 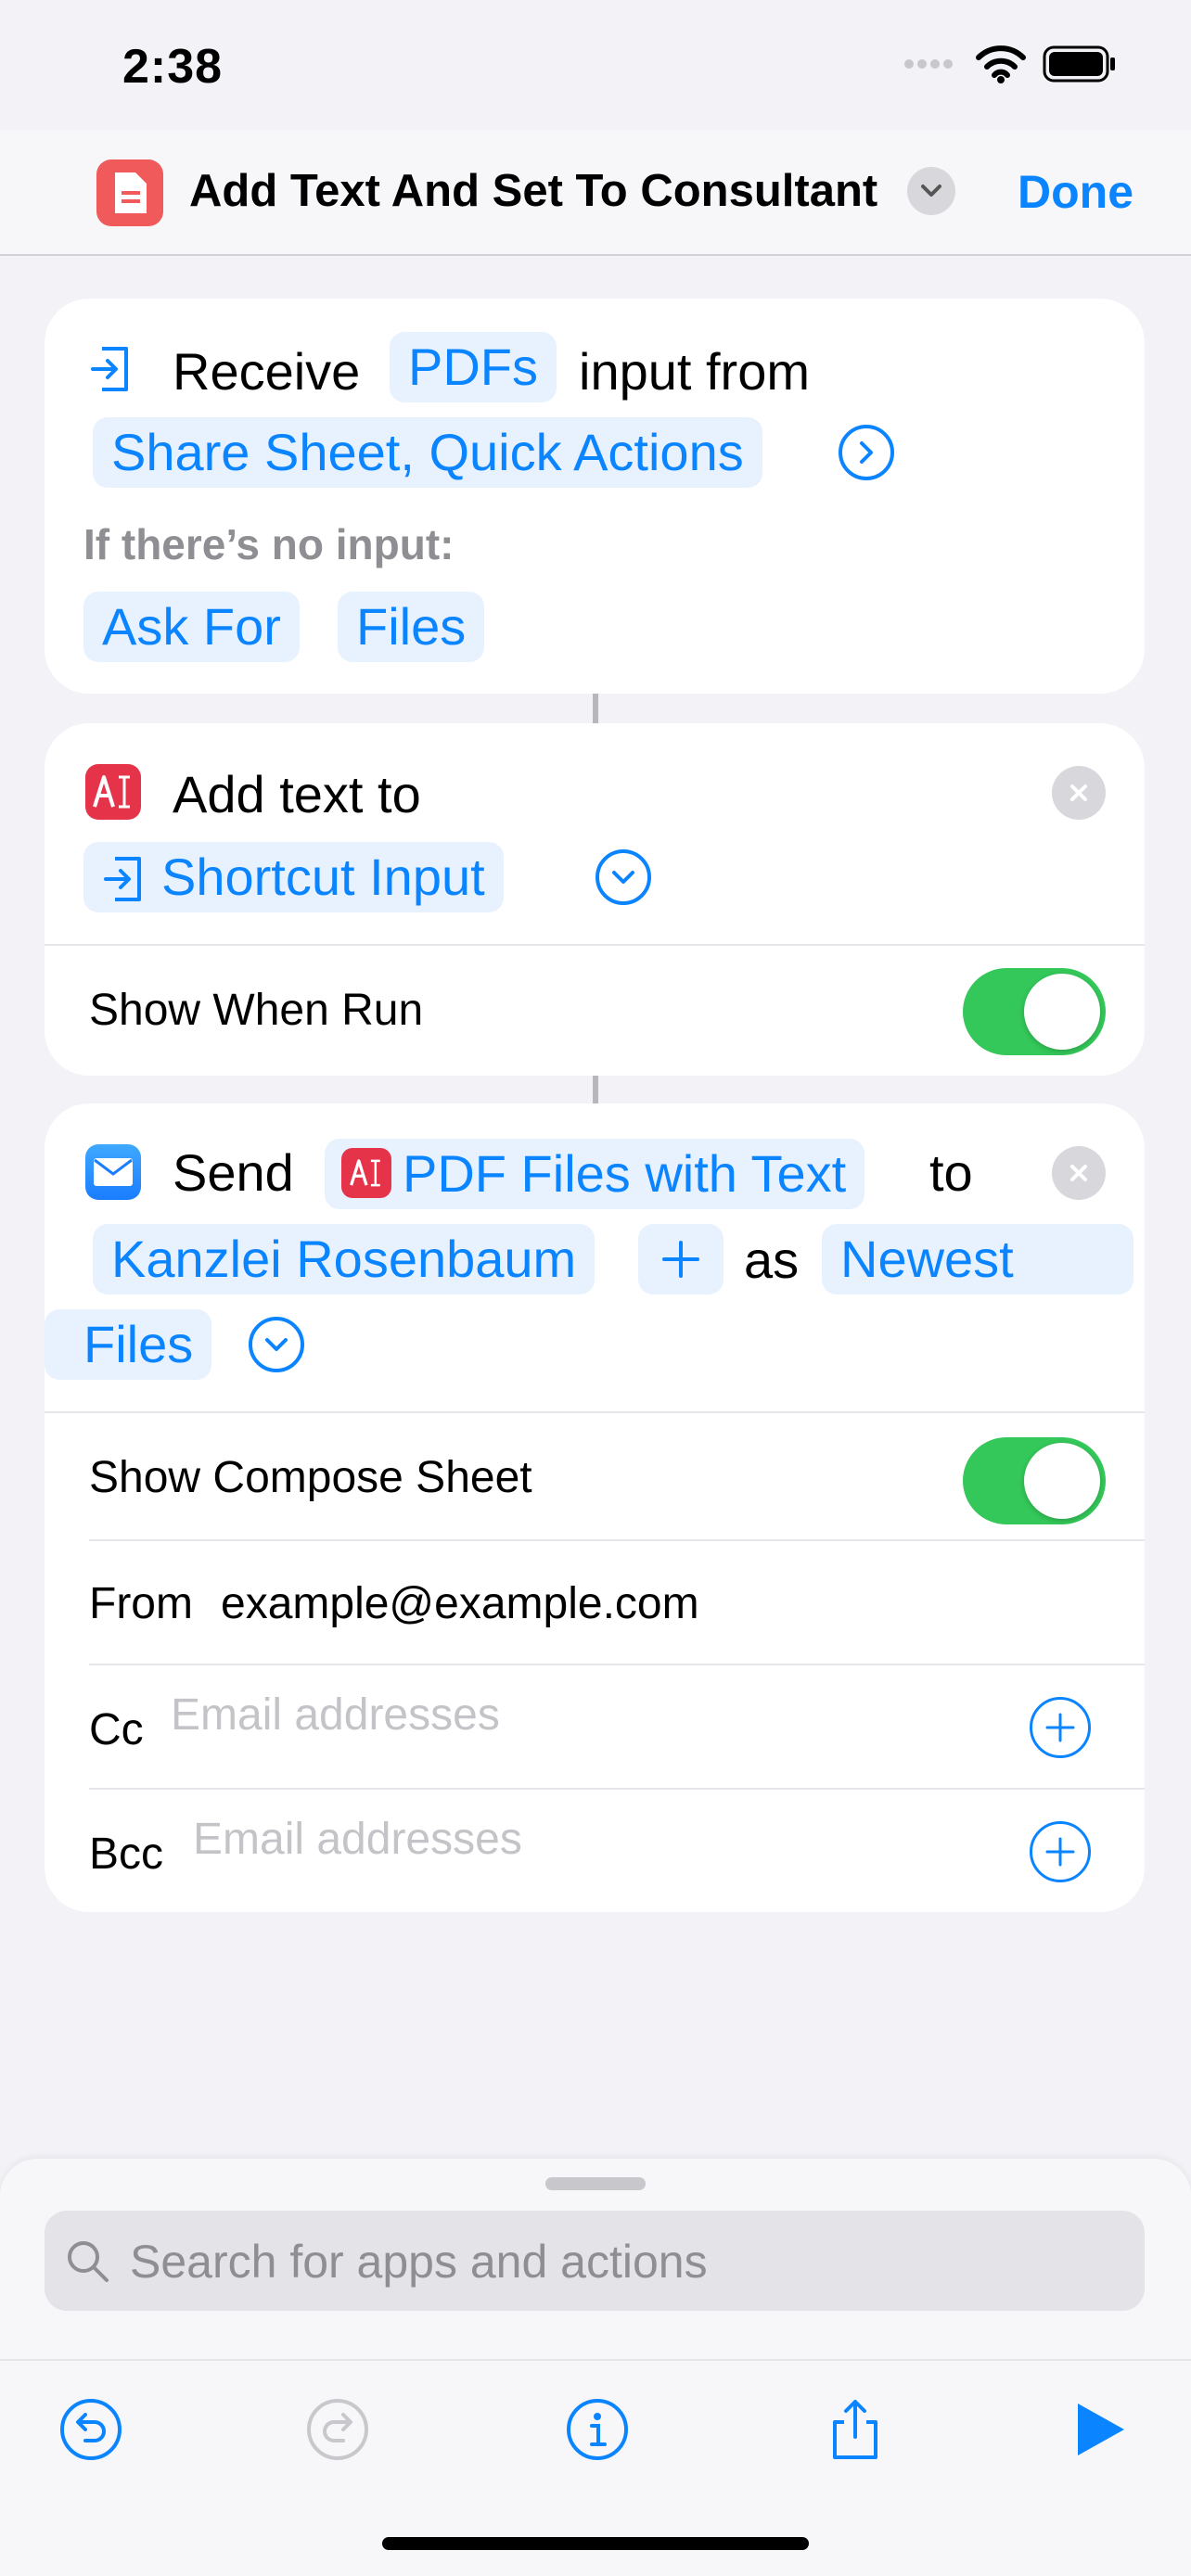 What do you see at coordinates (297, 794) in the screenshot?
I see `add-text-label: Add text to` at bounding box center [297, 794].